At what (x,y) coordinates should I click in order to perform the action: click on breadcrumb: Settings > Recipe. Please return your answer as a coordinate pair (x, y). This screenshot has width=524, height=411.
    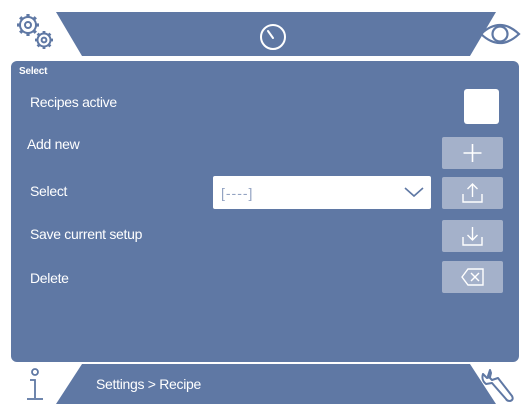
    Looking at the image, I should click on (149, 384).